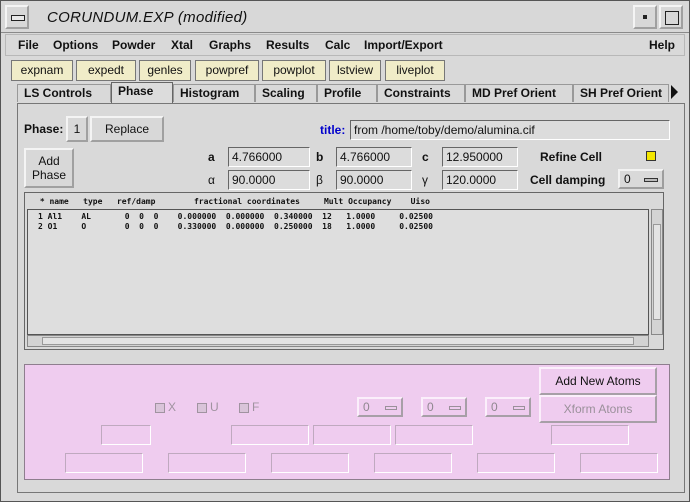 This screenshot has width=690, height=502. Describe the element at coordinates (430, 407) in the screenshot. I see `u-damping-value: 0` at that location.